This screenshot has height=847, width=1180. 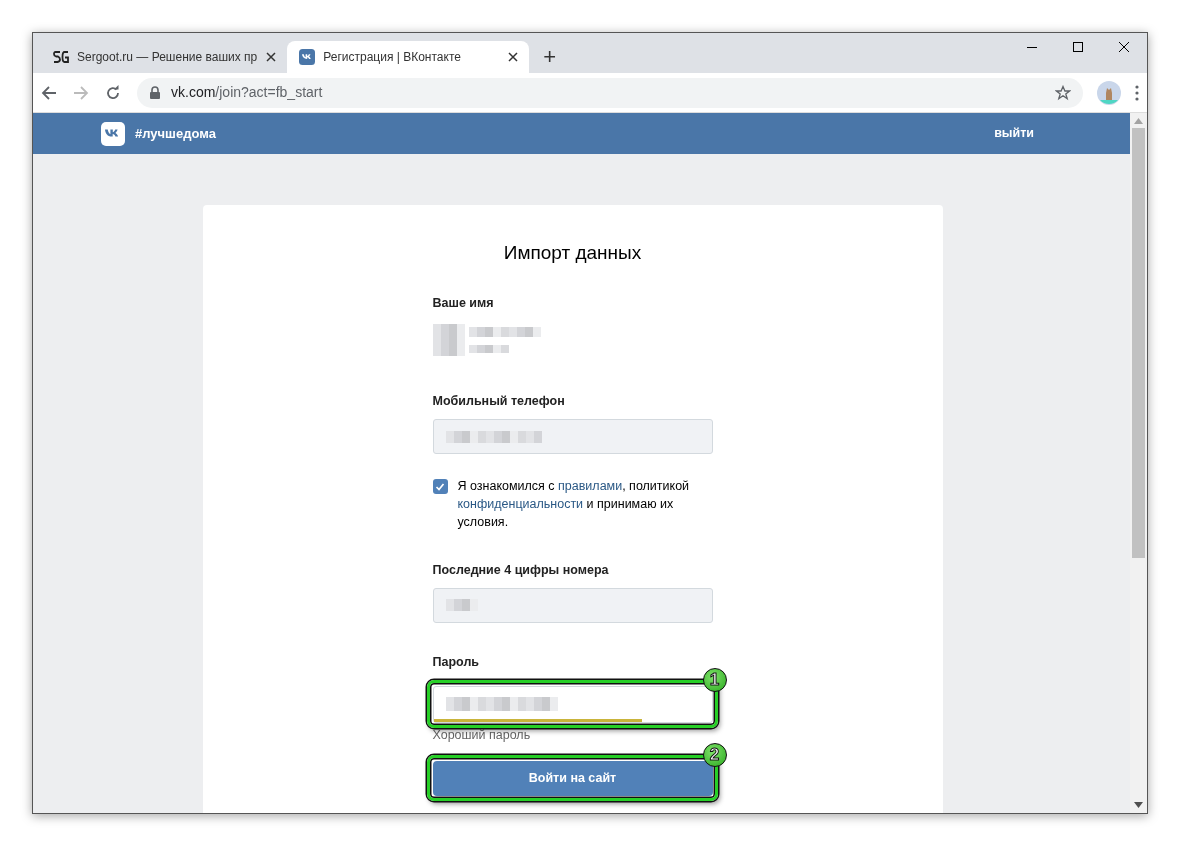 I want to click on url-text: vk.com/join?act=fb_start, so click(x=247, y=92).